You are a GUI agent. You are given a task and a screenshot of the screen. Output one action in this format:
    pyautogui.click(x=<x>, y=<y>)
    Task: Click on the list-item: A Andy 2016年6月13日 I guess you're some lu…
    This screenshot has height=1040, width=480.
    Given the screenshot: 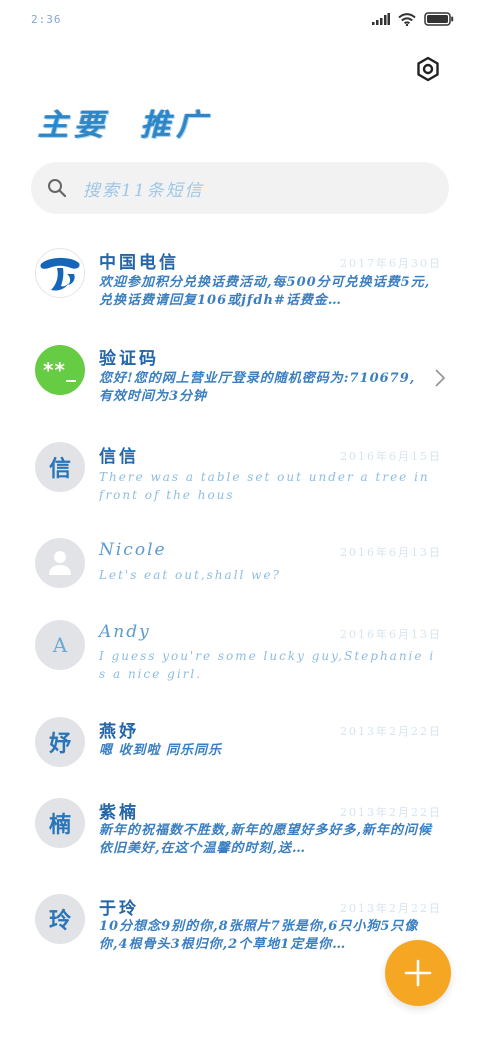 What is the action you would take?
    pyautogui.click(x=240, y=652)
    